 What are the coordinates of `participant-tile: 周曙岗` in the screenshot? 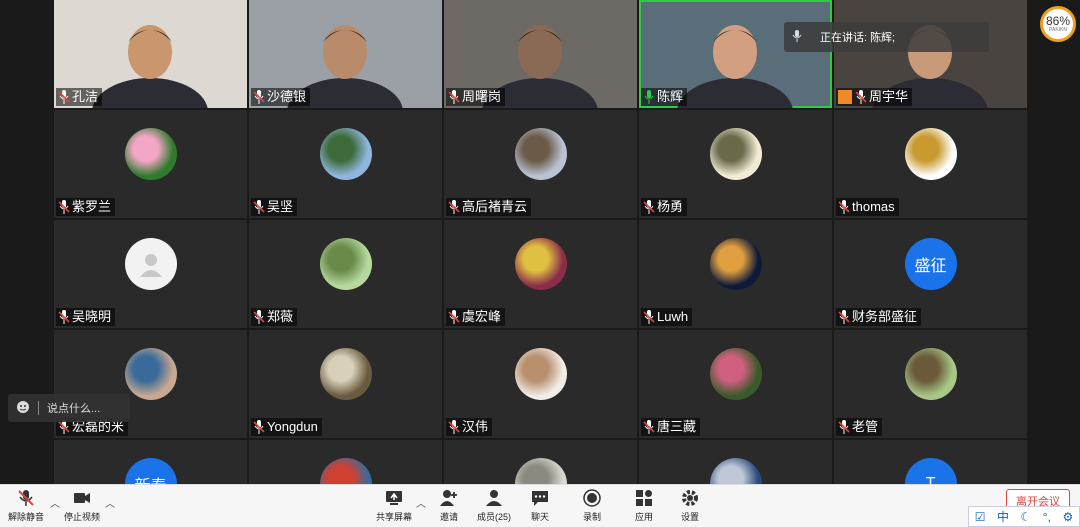 It's located at (540, 54).